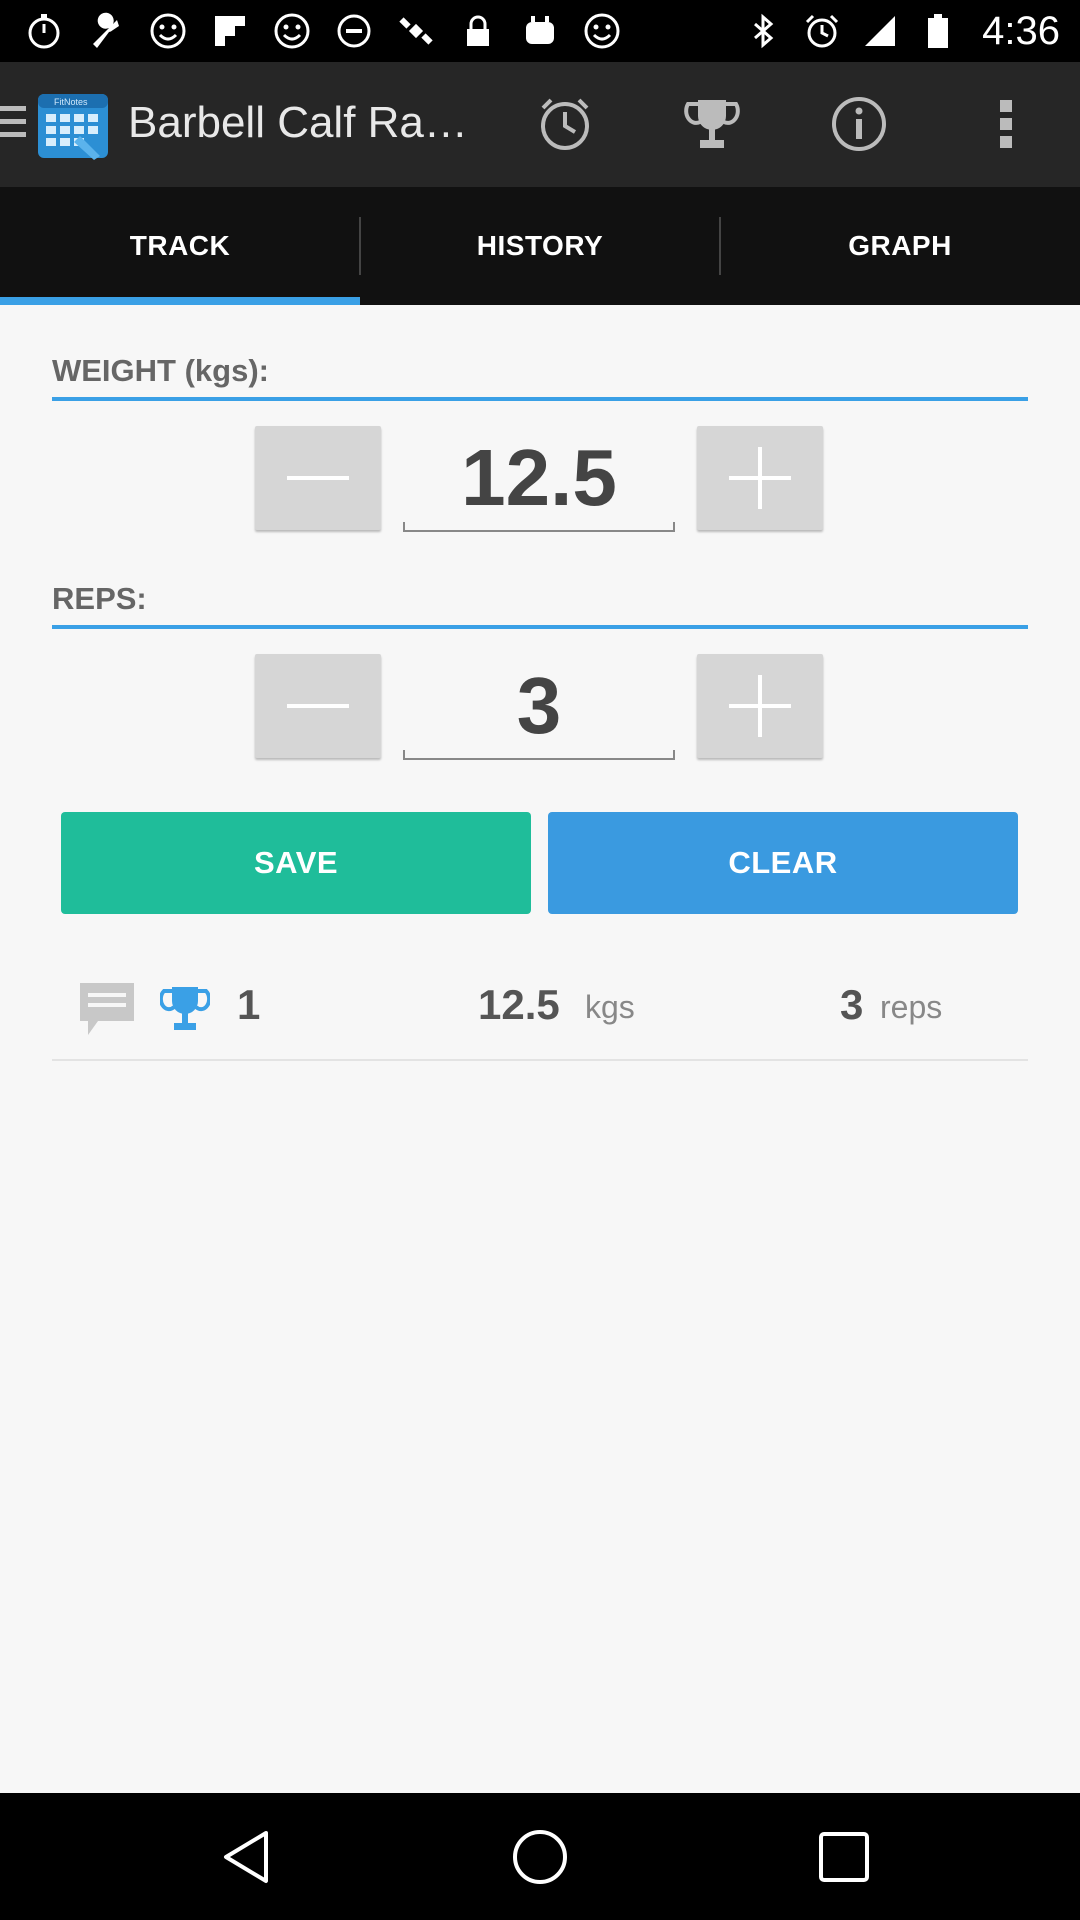  What do you see at coordinates (760, 706) in the screenshot?
I see `reps-increment-button` at bounding box center [760, 706].